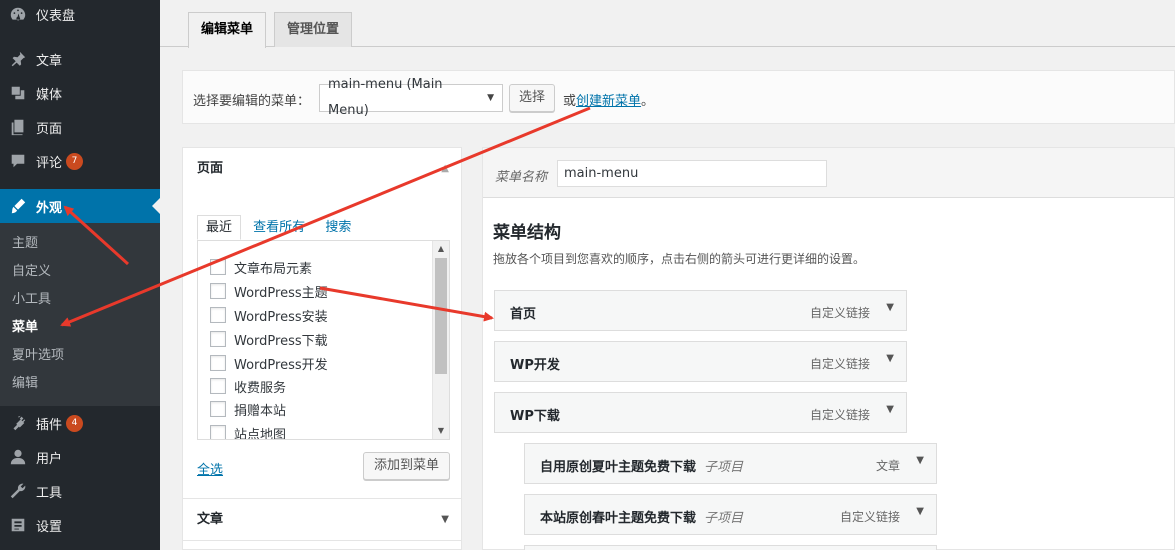  I want to click on menu-item: 自用原创夏叶主题免费下载 子项目 文章 ▼, so click(730, 463).